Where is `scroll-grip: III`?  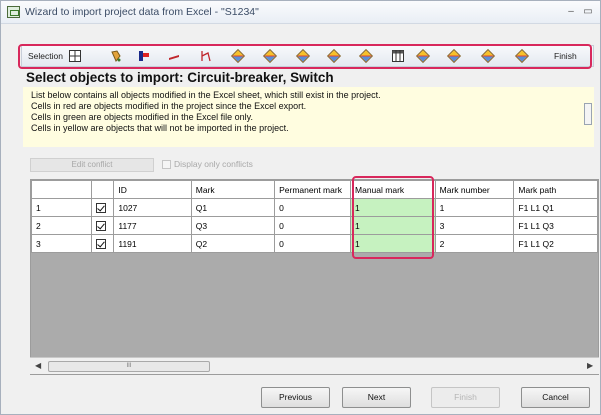 scroll-grip: III is located at coordinates (129, 366).